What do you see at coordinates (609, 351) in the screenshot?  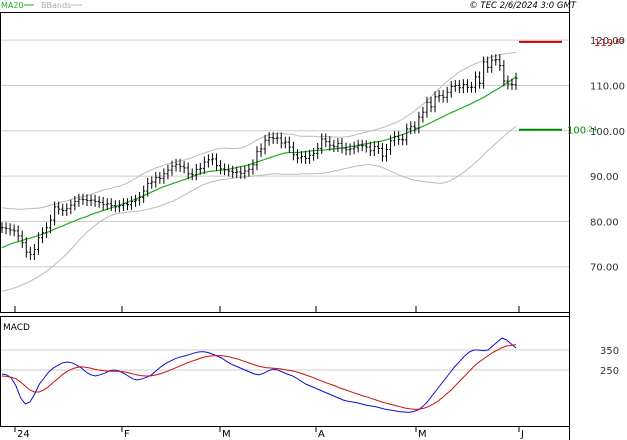 I see `macd-tick-label: 350` at bounding box center [609, 351].